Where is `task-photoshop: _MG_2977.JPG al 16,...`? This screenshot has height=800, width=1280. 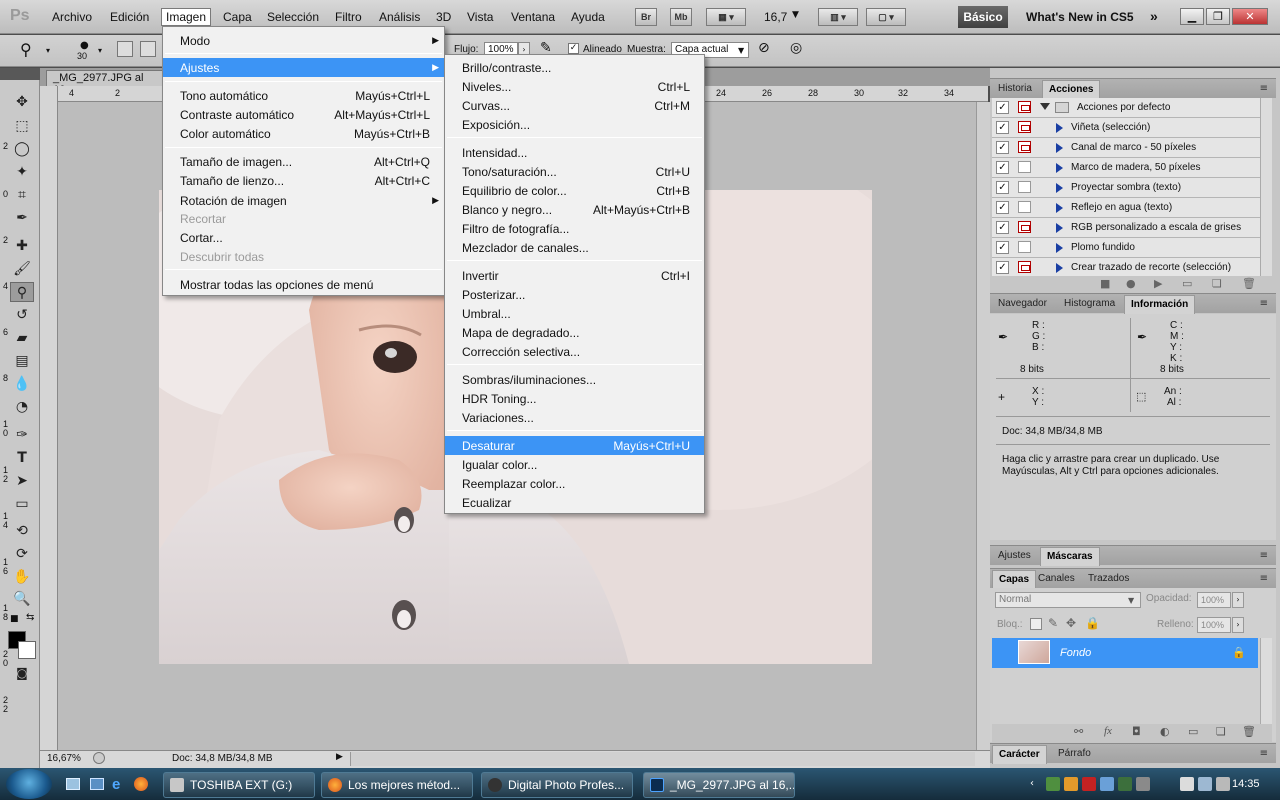 task-photoshop: _MG_2977.JPG al 16,... is located at coordinates (719, 785).